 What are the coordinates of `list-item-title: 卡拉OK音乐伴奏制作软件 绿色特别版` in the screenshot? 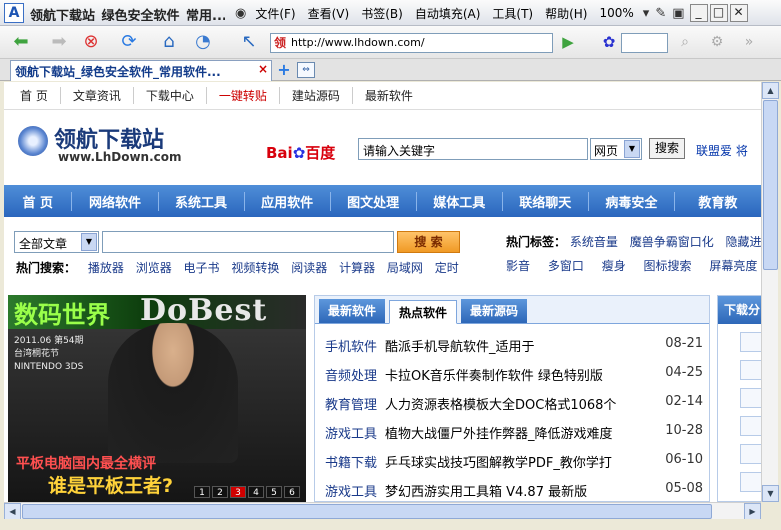 It's located at (514, 379).